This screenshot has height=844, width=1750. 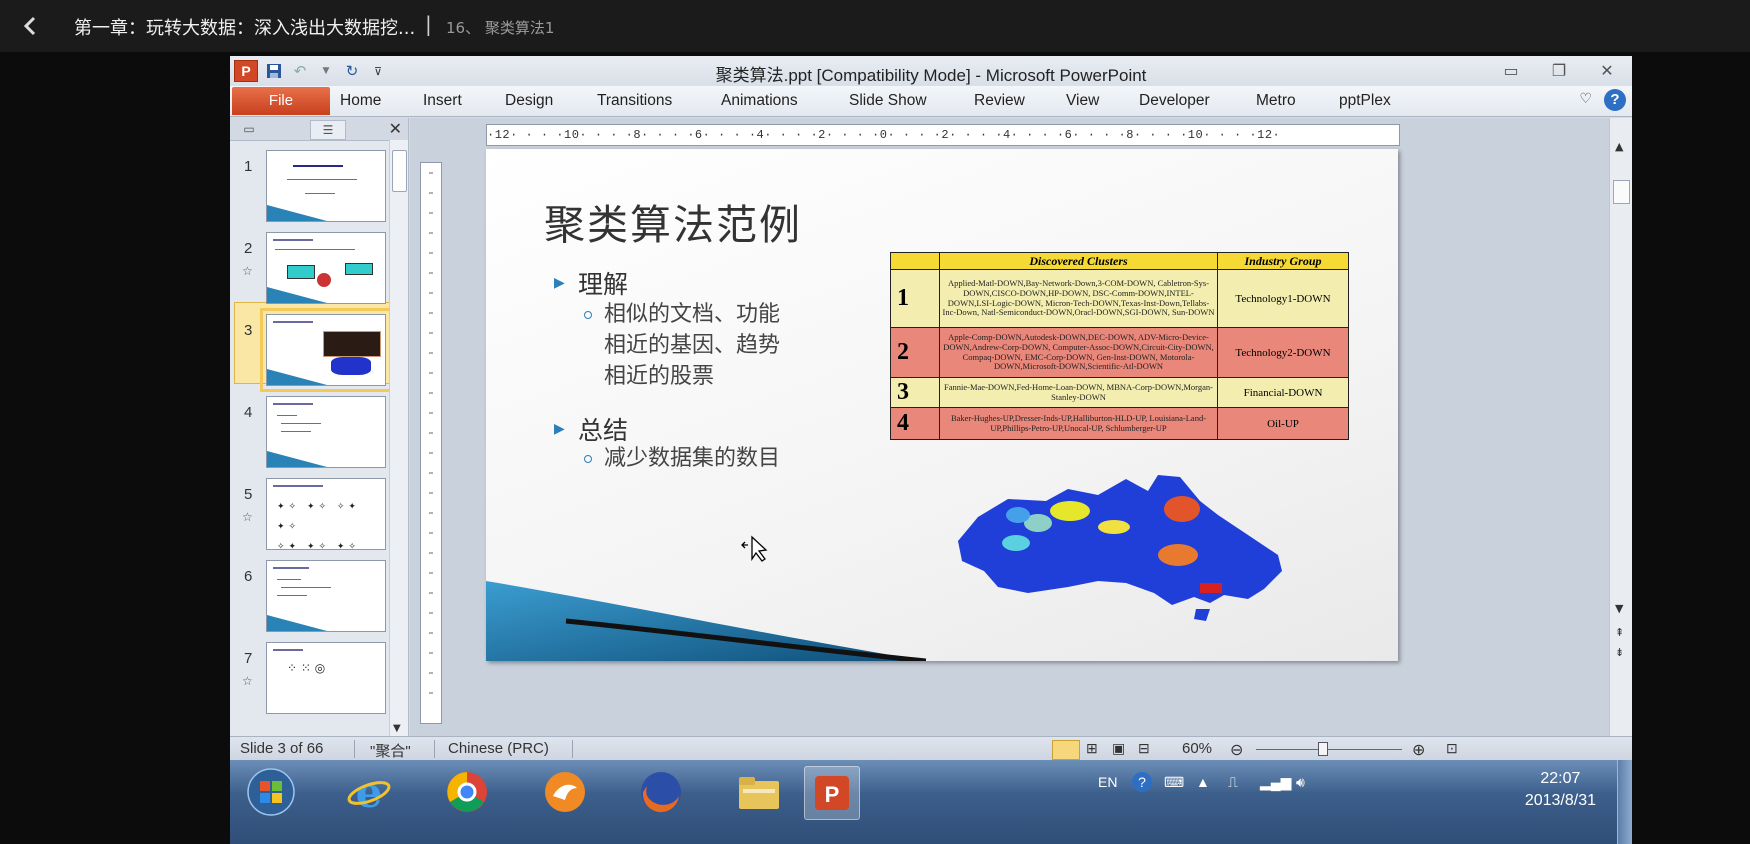 I want to click on slide-number: 6, so click(x=248, y=576).